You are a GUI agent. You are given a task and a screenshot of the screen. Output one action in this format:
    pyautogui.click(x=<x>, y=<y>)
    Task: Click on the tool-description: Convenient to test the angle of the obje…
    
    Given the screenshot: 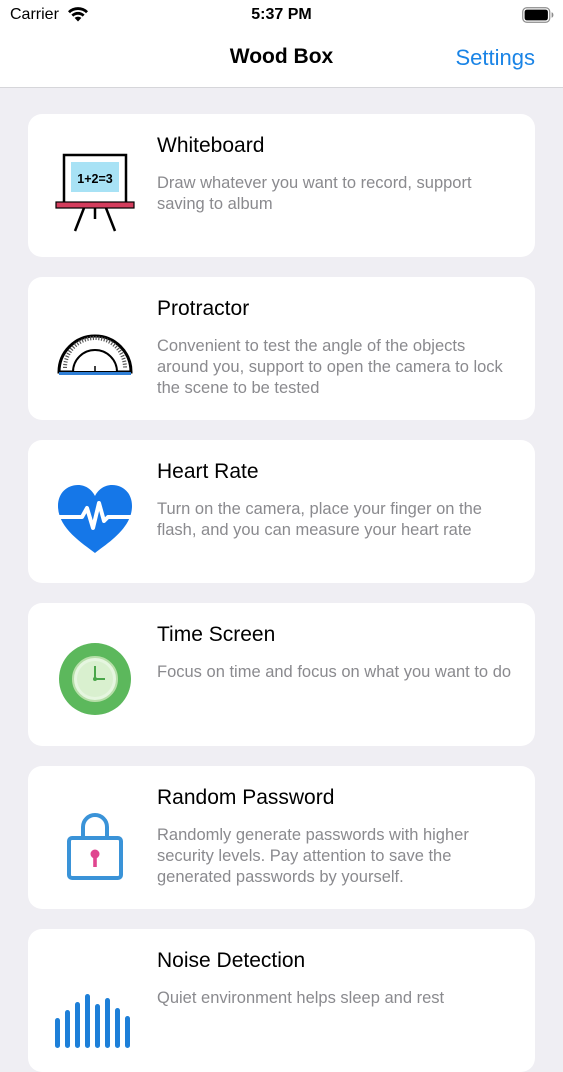 What is the action you would take?
    pyautogui.click(x=330, y=367)
    